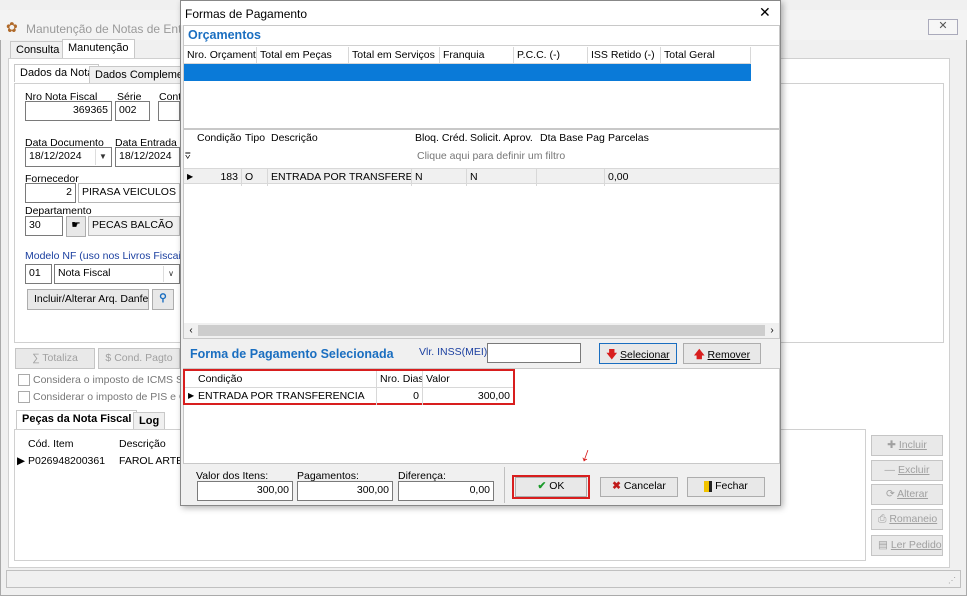 This screenshot has width=967, height=596. Describe the element at coordinates (107, 256) in the screenshot. I see `modelo-nf-label: Modelo NF (uso nos Livros Fiscais)` at that location.